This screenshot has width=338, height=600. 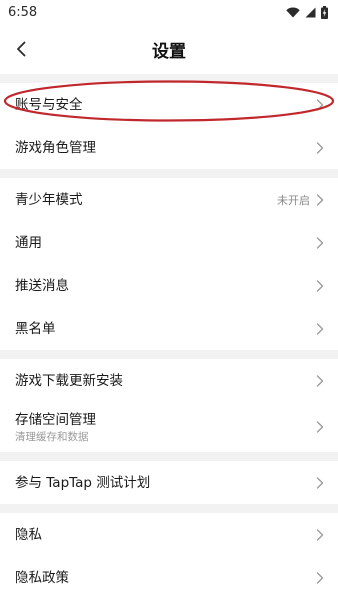 I want to click on settings-item-privacy: 隐私, so click(x=169, y=534).